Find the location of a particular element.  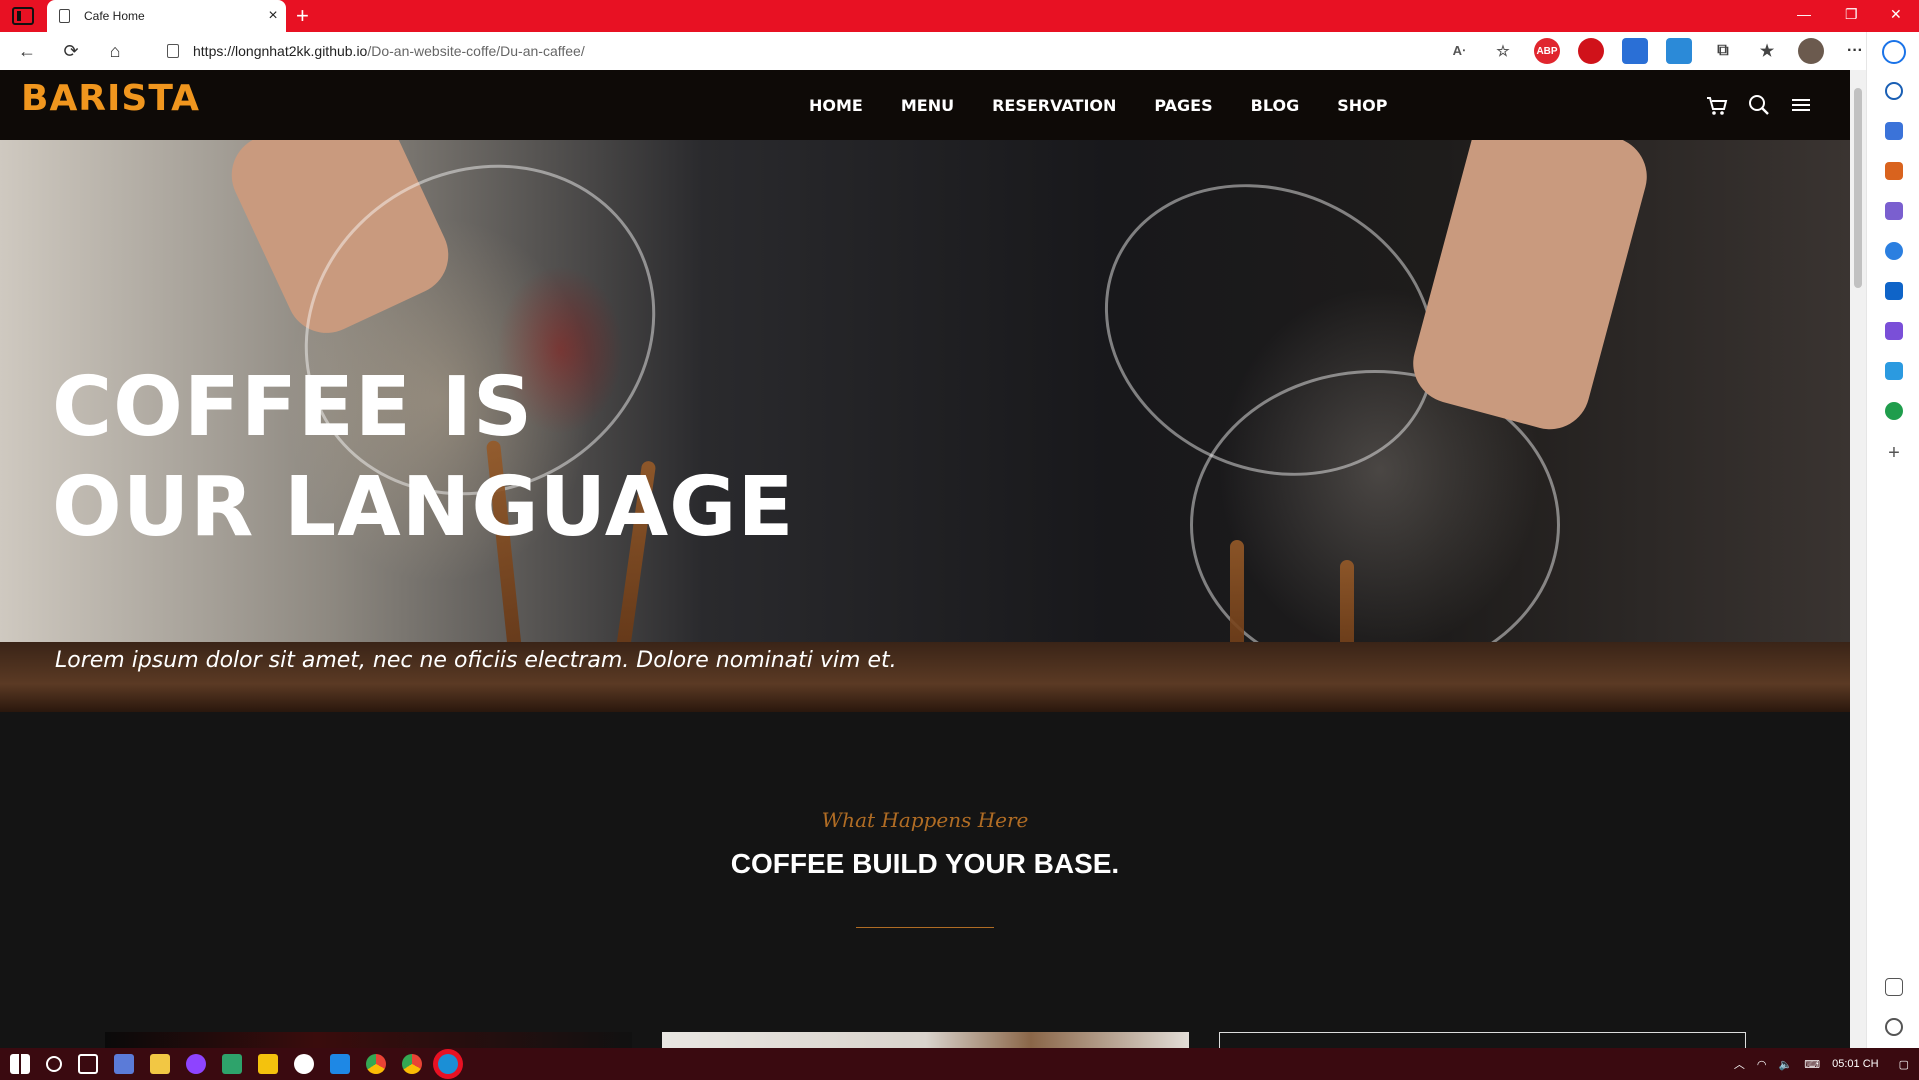

browser-tab-strip: Cafe Home × + — ❐ ✕ is located at coordinates (959, 16).